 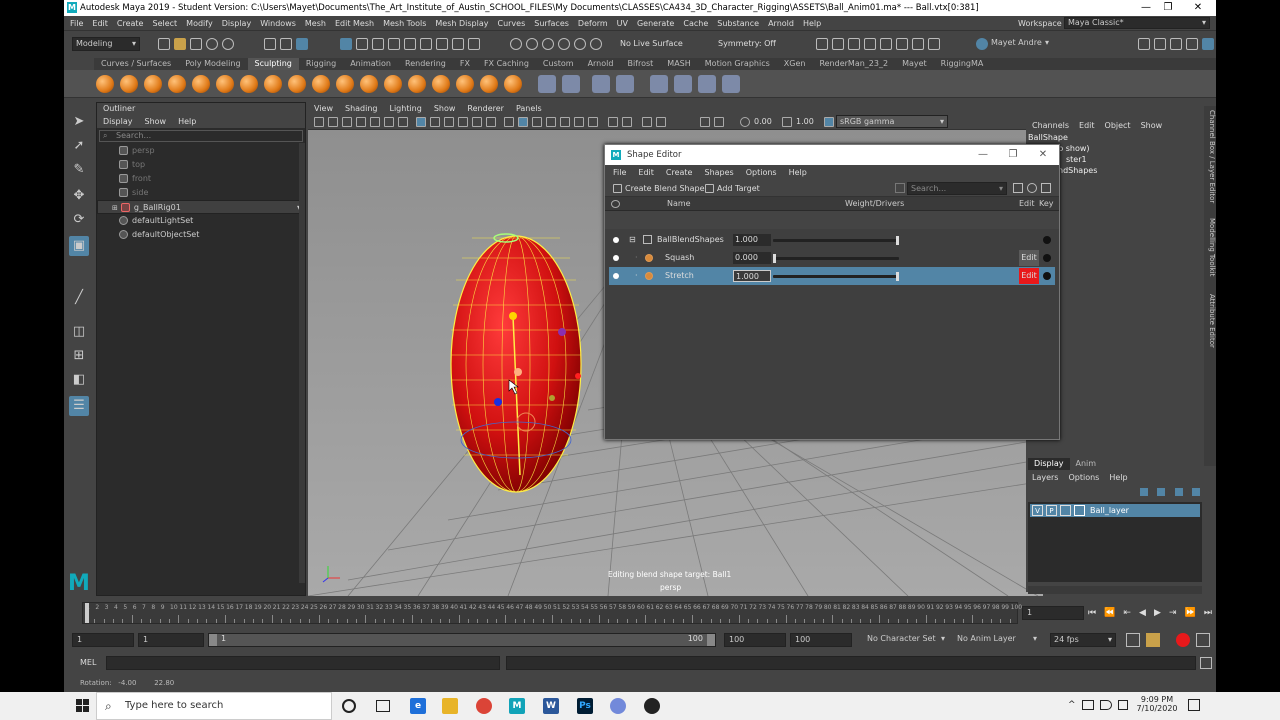 I want to click on se-menu-shapes: Shapes, so click(x=718, y=172).